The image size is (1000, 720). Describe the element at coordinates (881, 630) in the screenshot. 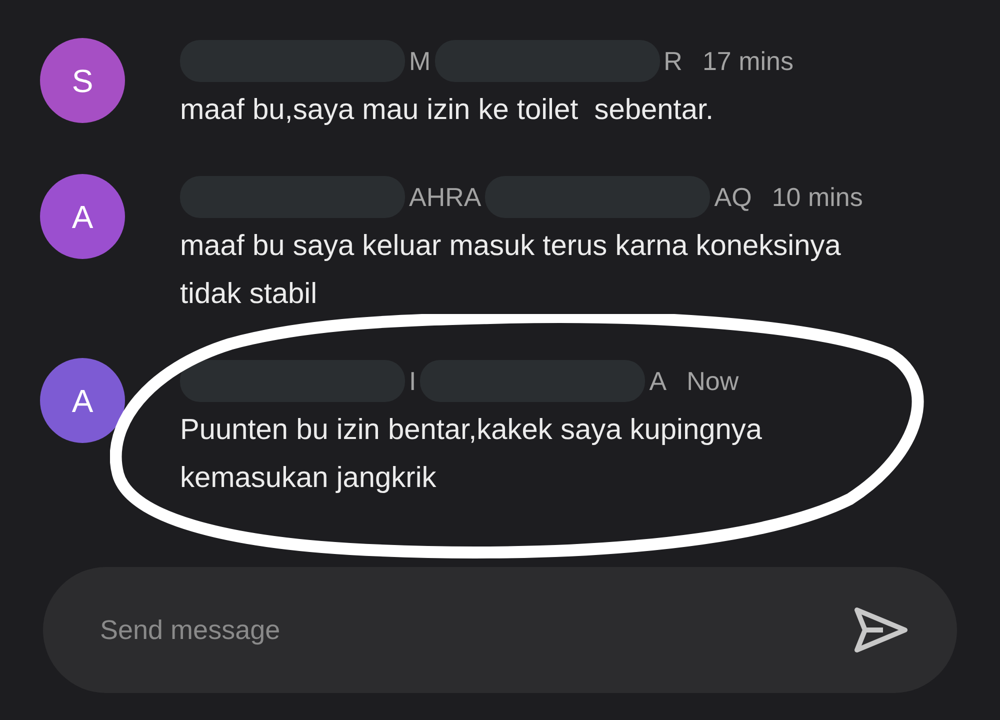

I see `send-icon` at that location.